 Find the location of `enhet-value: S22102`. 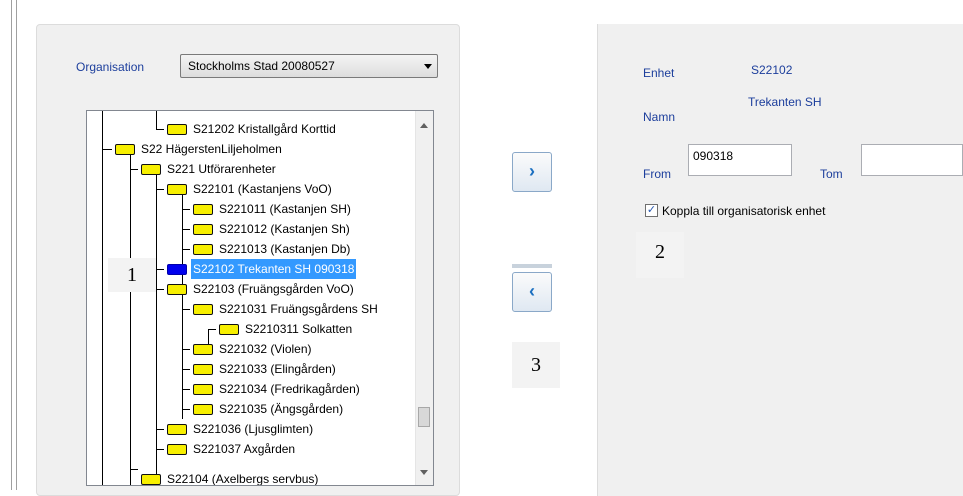

enhet-value: S22102 is located at coordinates (772, 70).